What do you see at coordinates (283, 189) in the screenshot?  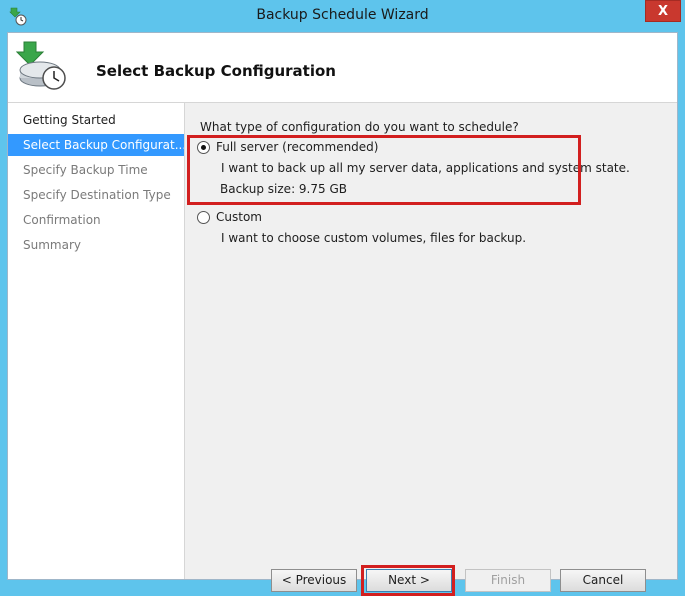 I see `backup-size-text: Backup size: 9.75 GB` at bounding box center [283, 189].